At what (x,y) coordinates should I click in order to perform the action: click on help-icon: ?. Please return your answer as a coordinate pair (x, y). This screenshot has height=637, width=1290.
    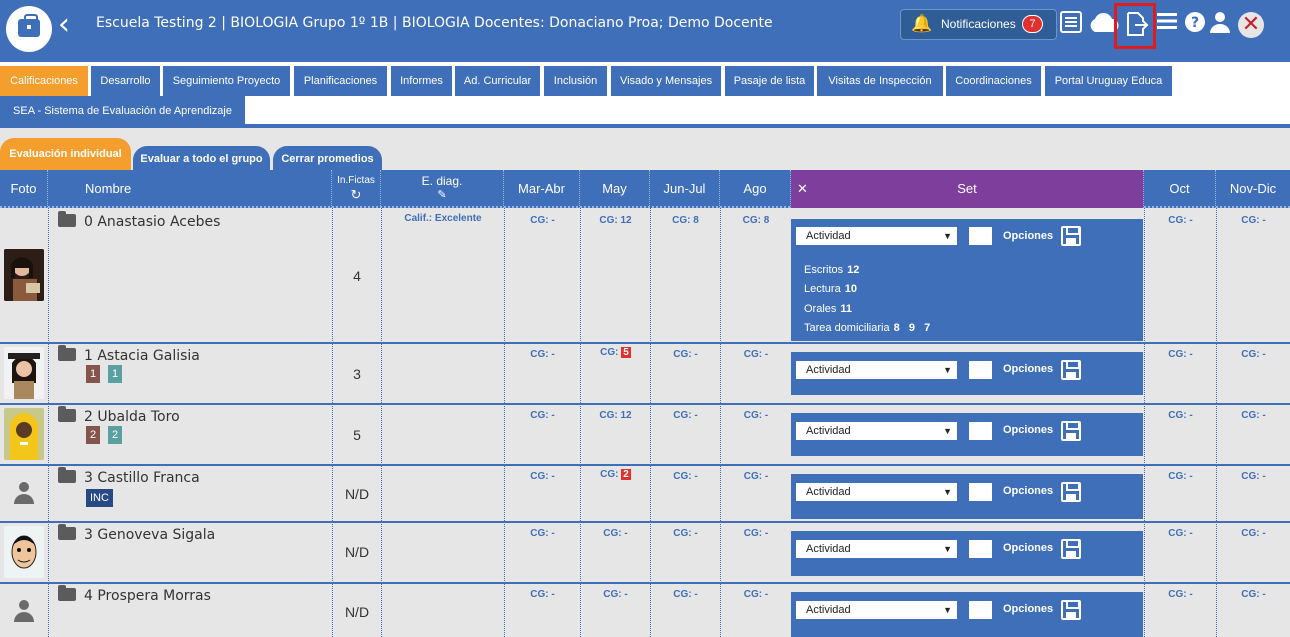
    Looking at the image, I should click on (1195, 26).